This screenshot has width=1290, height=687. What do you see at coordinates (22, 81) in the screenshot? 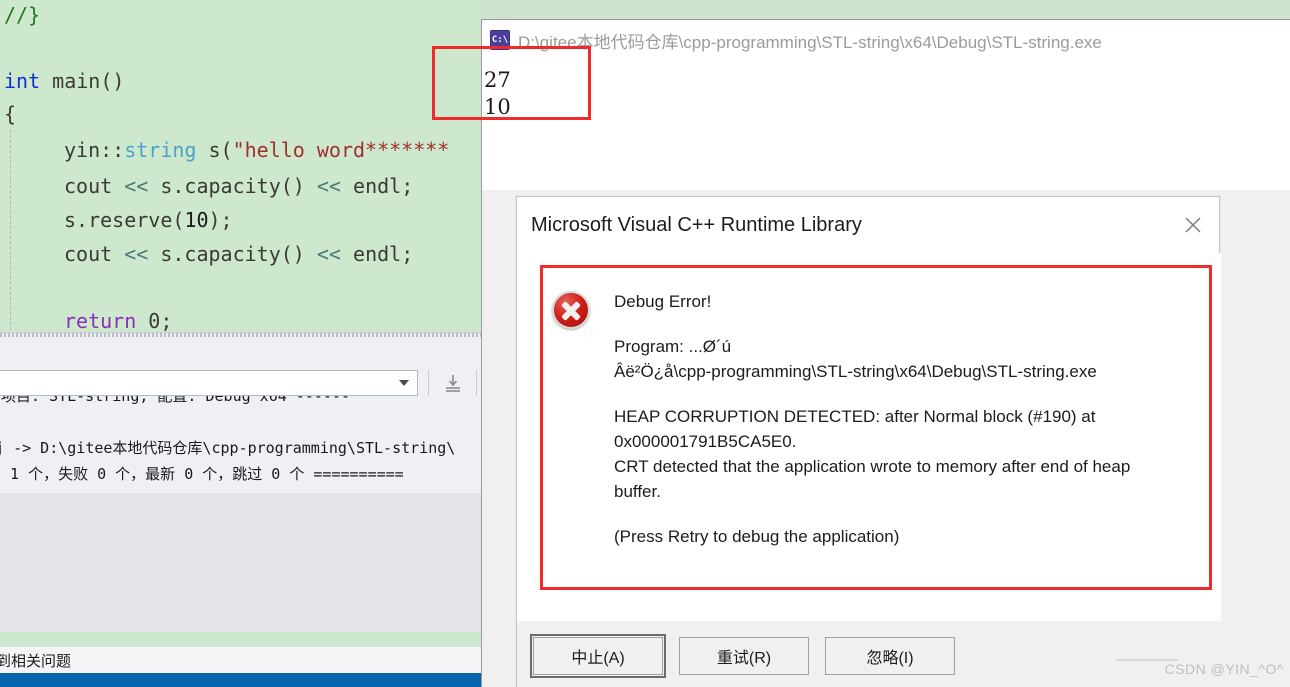
I see `code-token: int` at bounding box center [22, 81].